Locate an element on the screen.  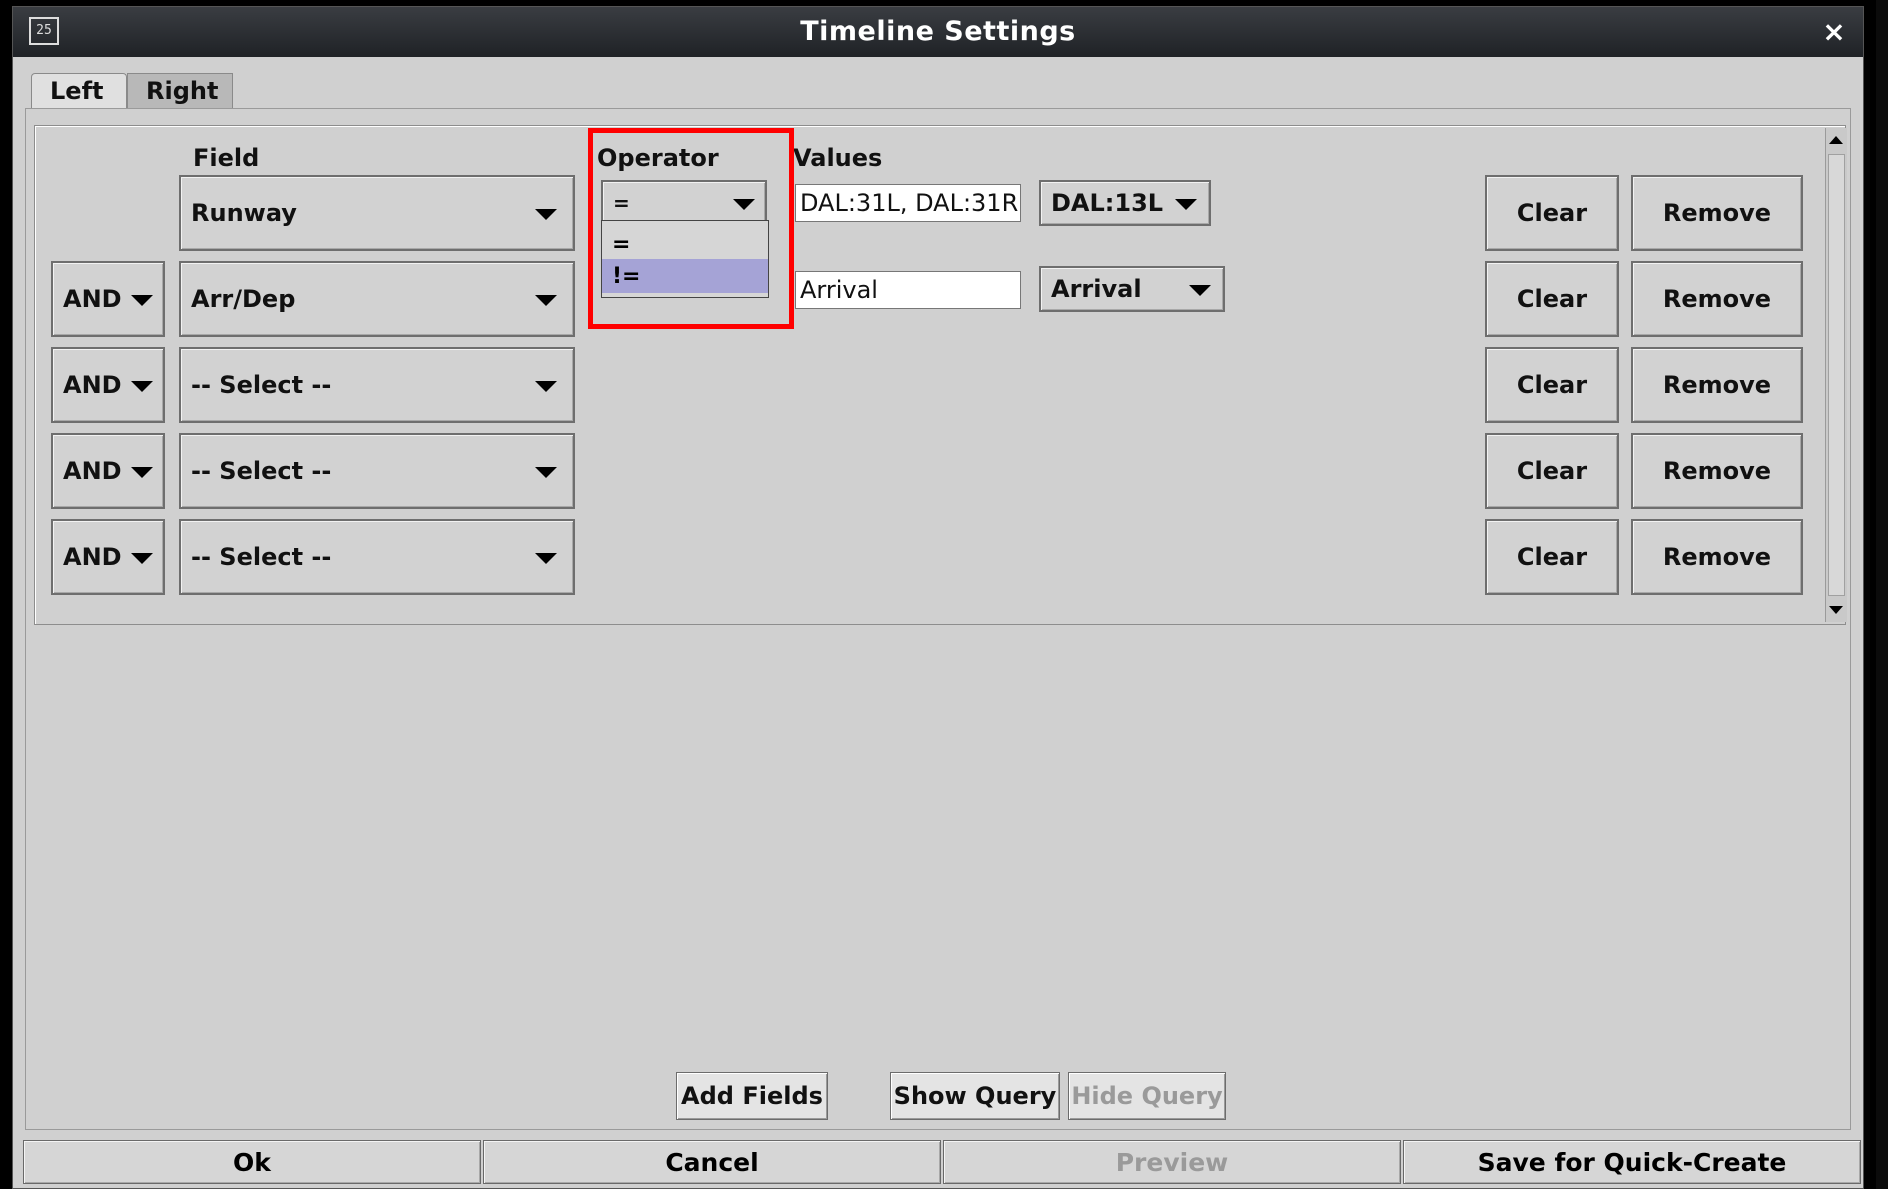
vertical-scrollbar is located at coordinates (1836, 375).